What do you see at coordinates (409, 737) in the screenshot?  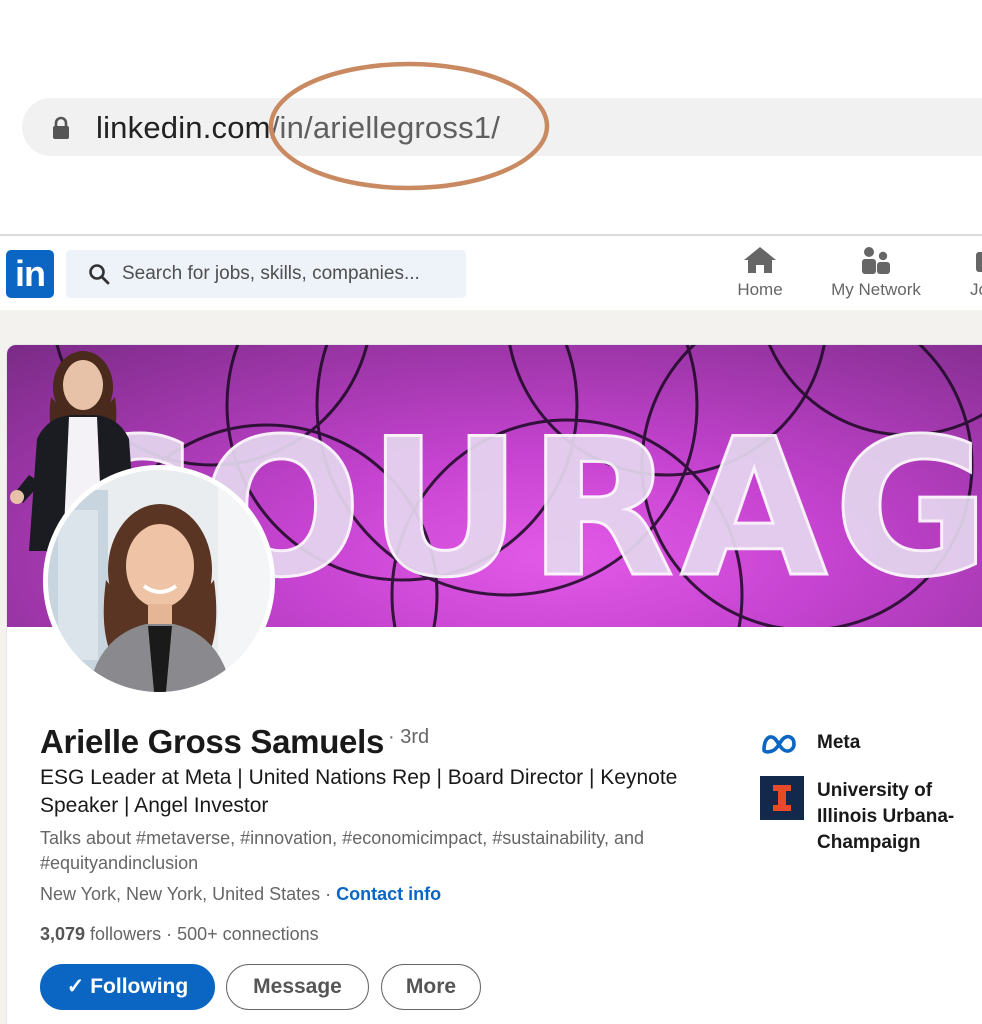 I see `connection-degree: · 3rd` at bounding box center [409, 737].